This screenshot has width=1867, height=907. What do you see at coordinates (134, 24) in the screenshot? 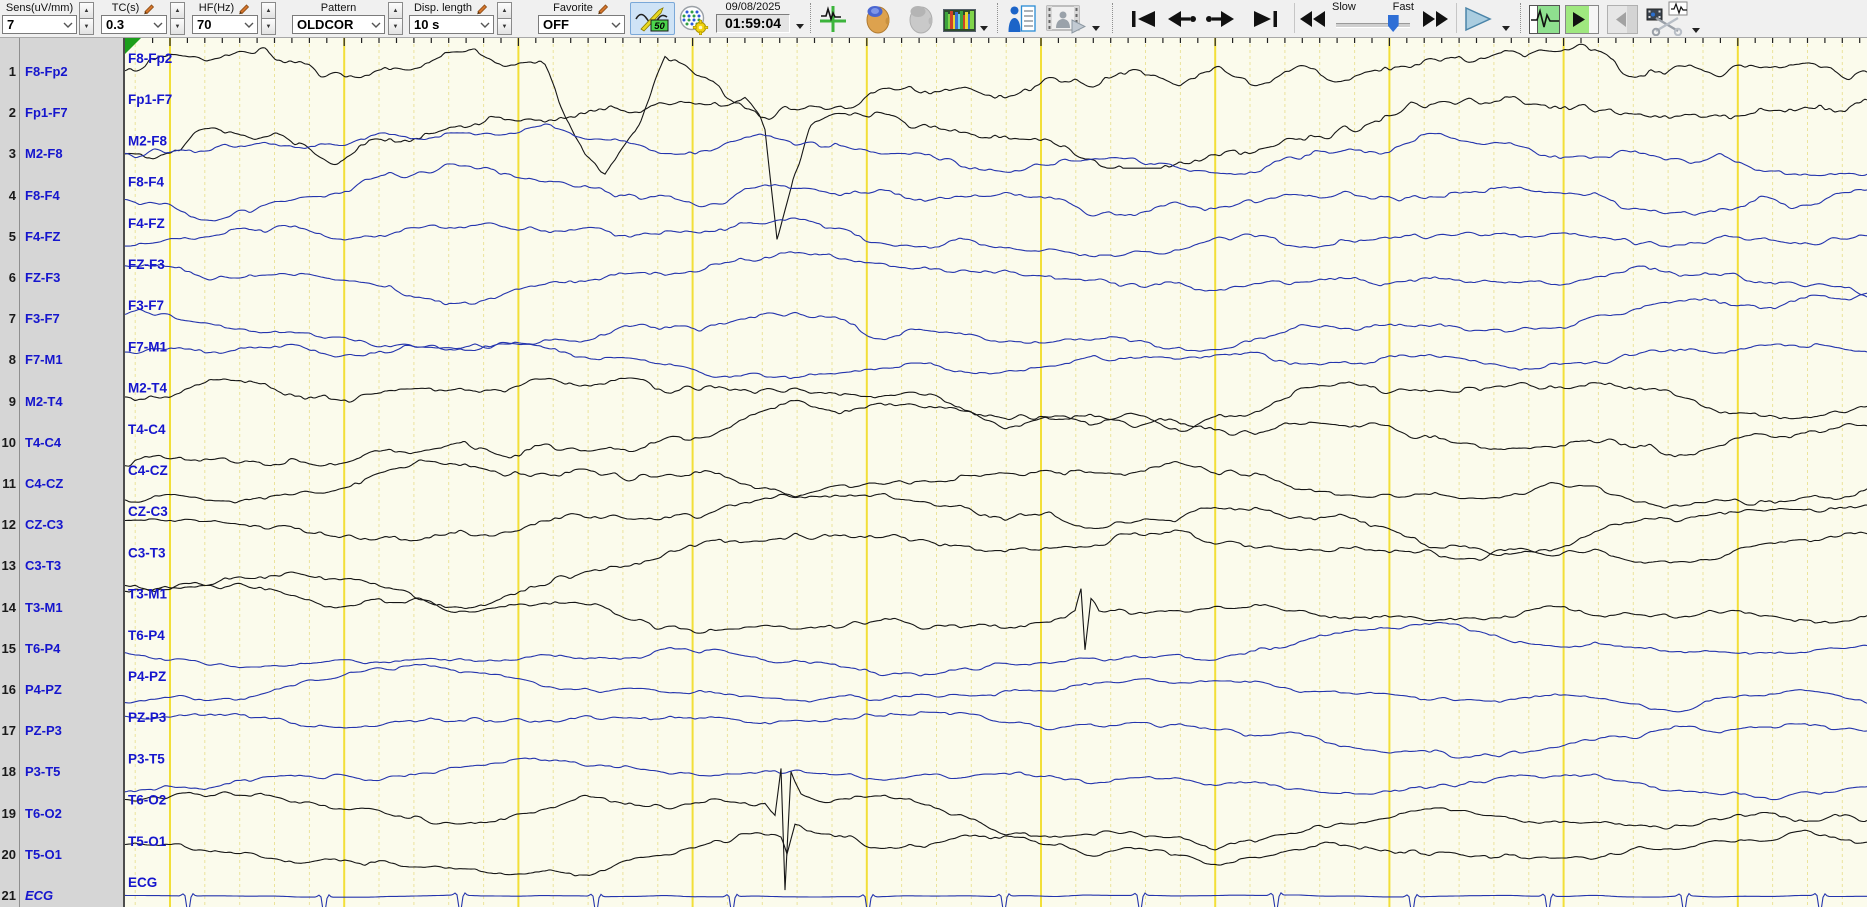
I see `tc-select: 0.3` at bounding box center [134, 24].